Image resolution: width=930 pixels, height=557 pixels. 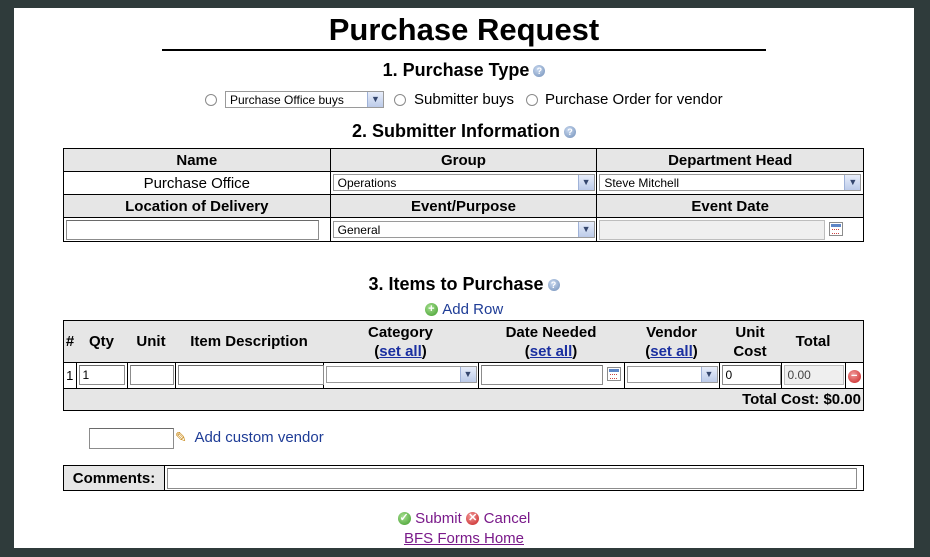 I want to click on unit-input, so click(x=151, y=375).